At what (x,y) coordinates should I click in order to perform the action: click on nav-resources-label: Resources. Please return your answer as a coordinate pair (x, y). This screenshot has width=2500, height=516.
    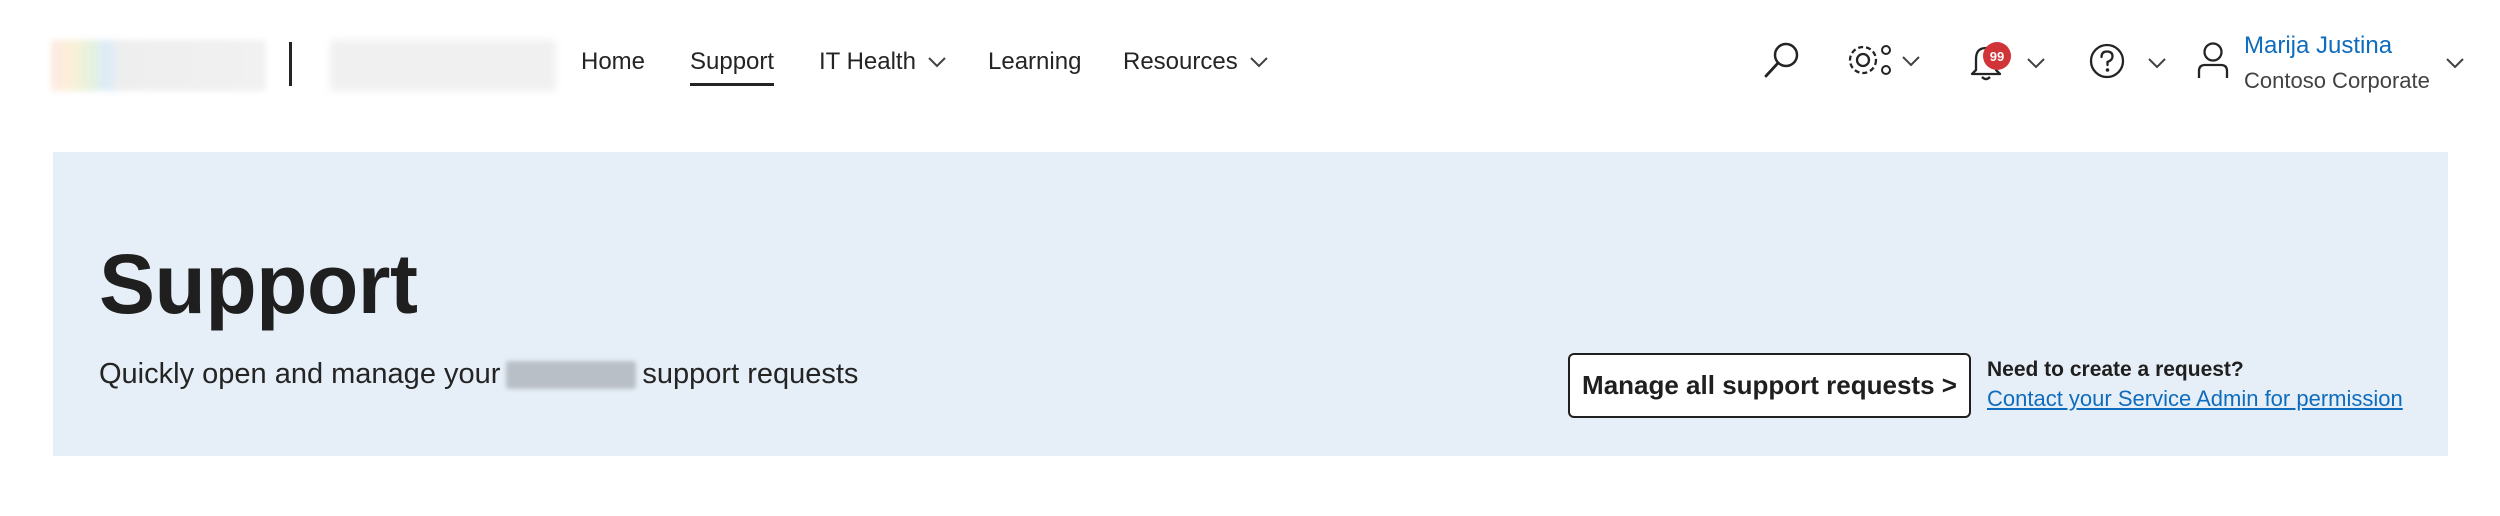
    Looking at the image, I should click on (1180, 61).